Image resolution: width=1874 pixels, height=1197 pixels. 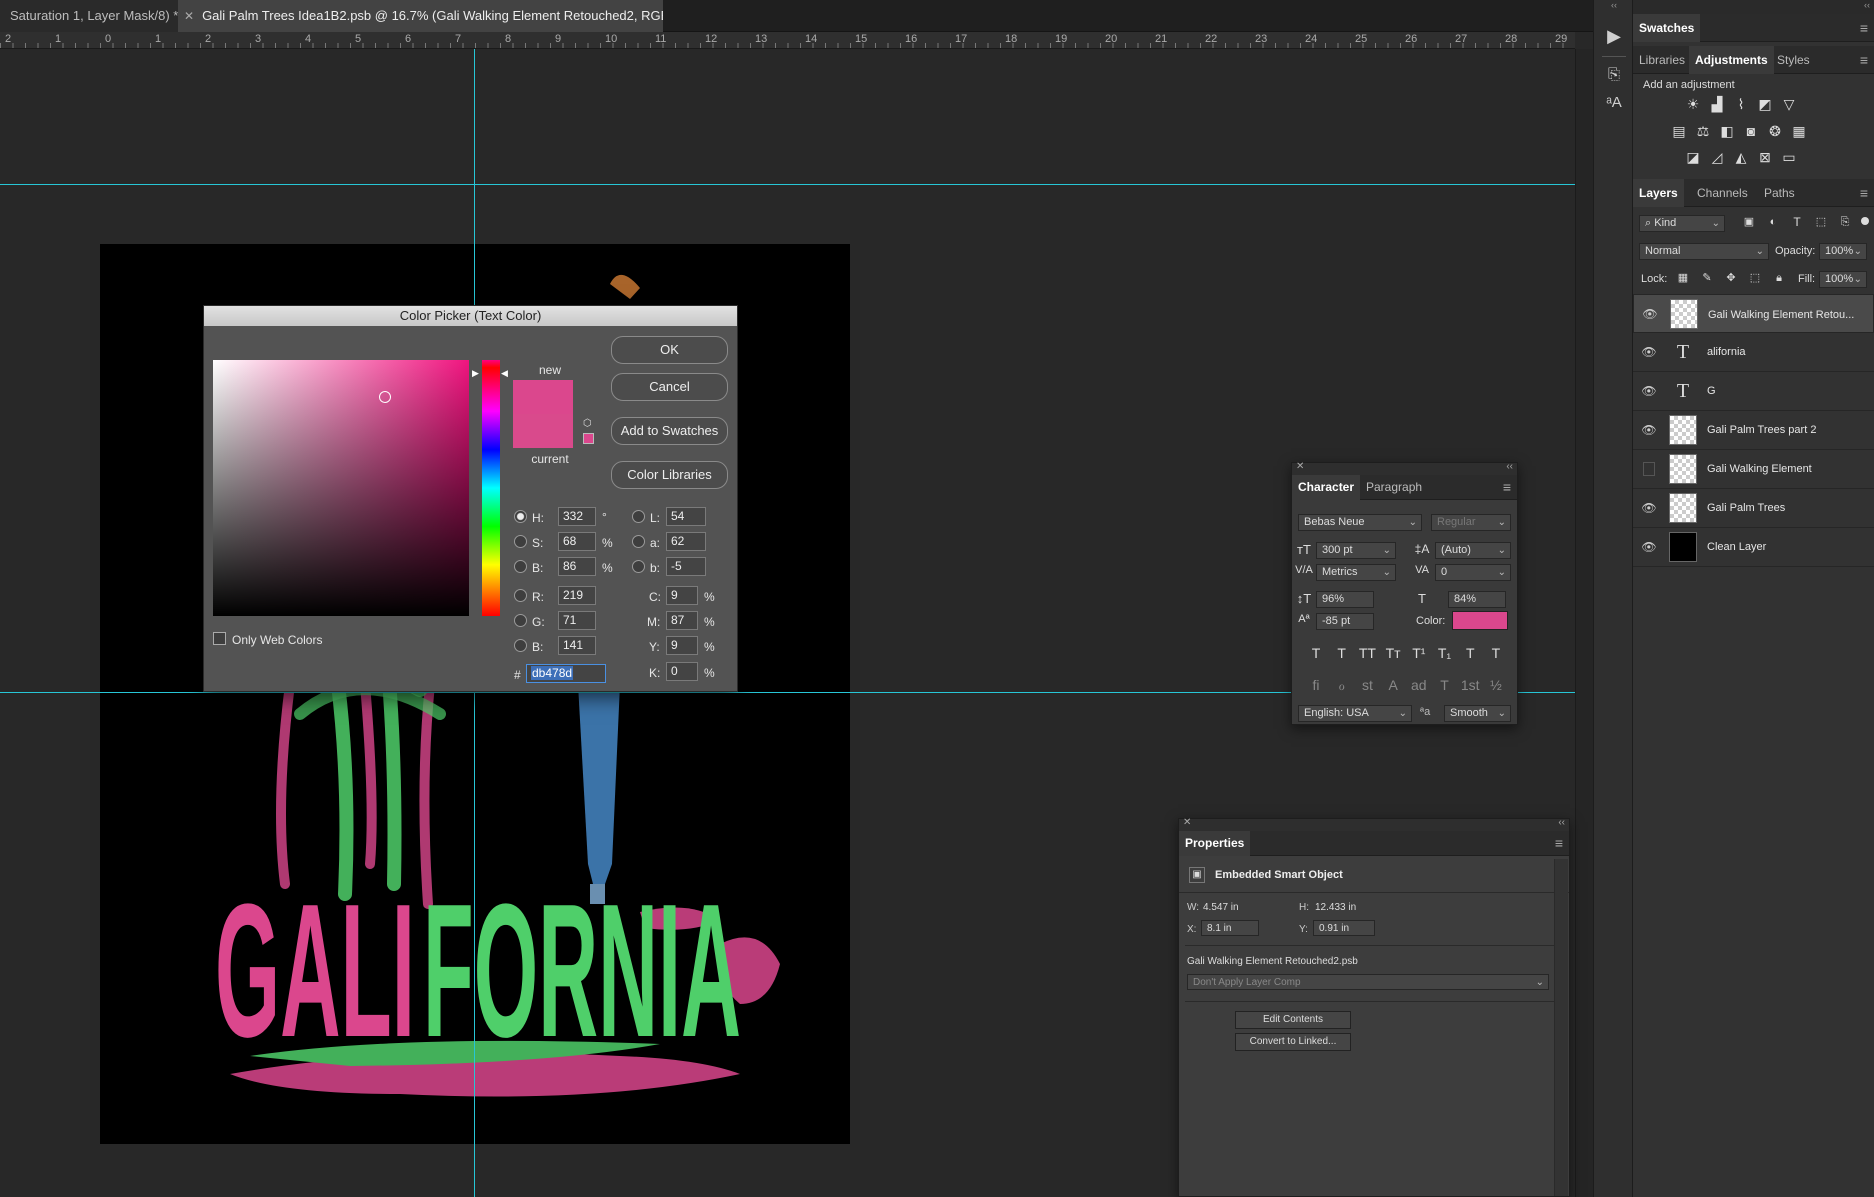 I want to click on opentype-button-3: A, so click(x=1393, y=685).